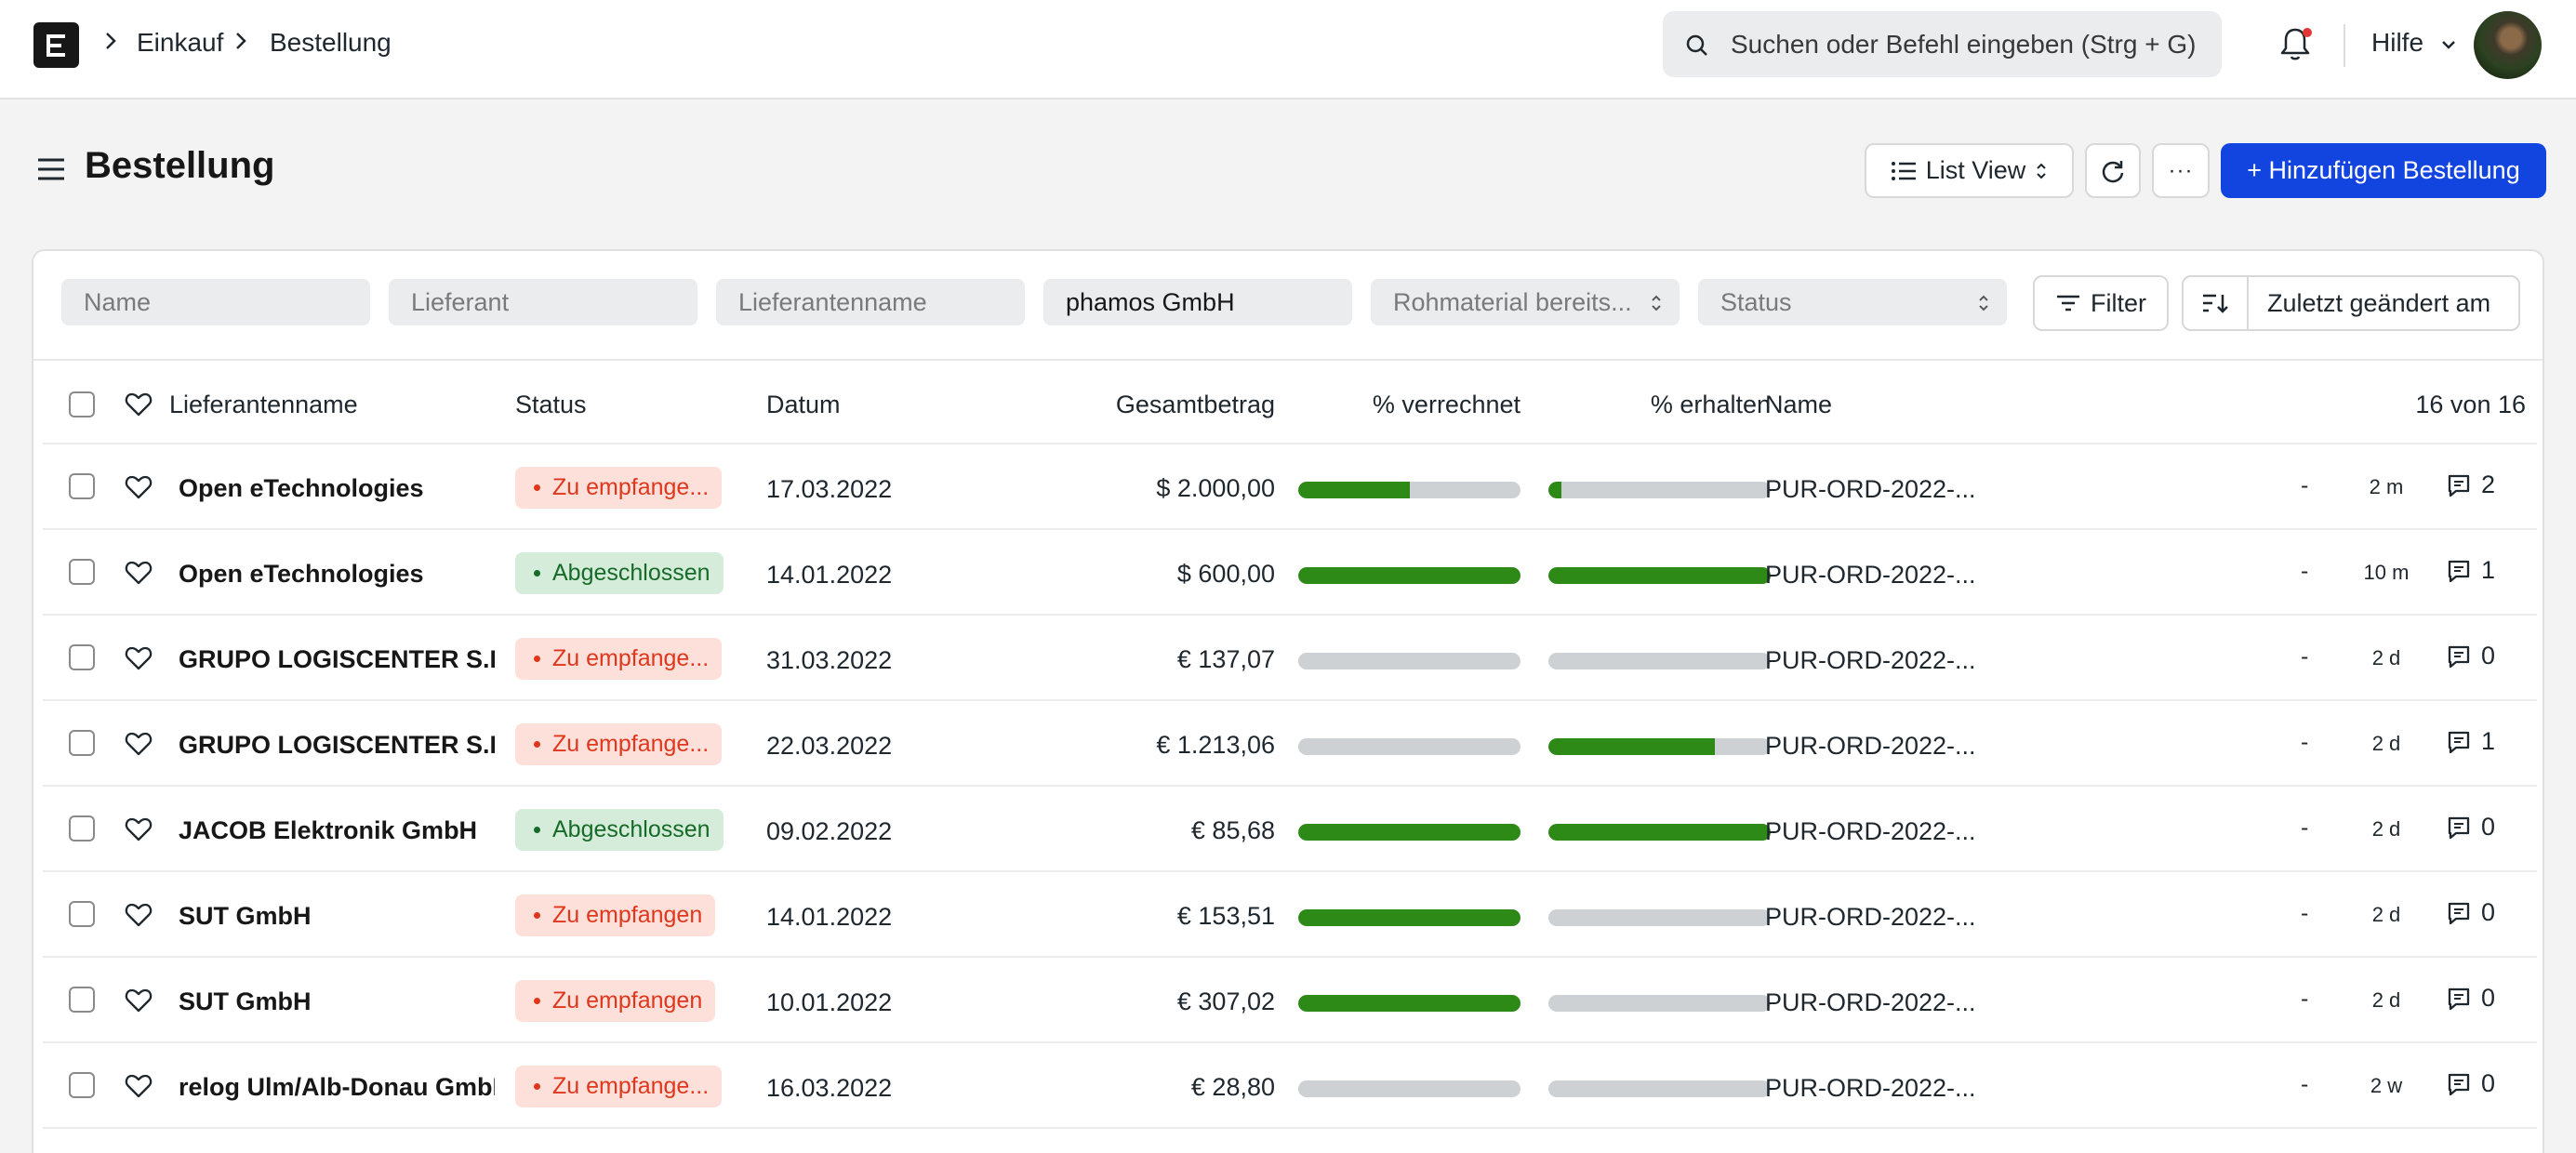  Describe the element at coordinates (2307, 32) in the screenshot. I see `notification-dot` at that location.